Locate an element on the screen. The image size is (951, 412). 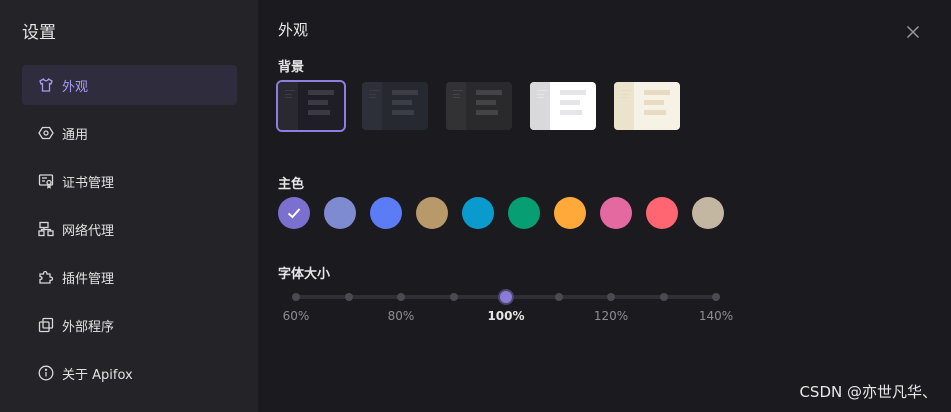
hexagon-icon is located at coordinates (46, 133).